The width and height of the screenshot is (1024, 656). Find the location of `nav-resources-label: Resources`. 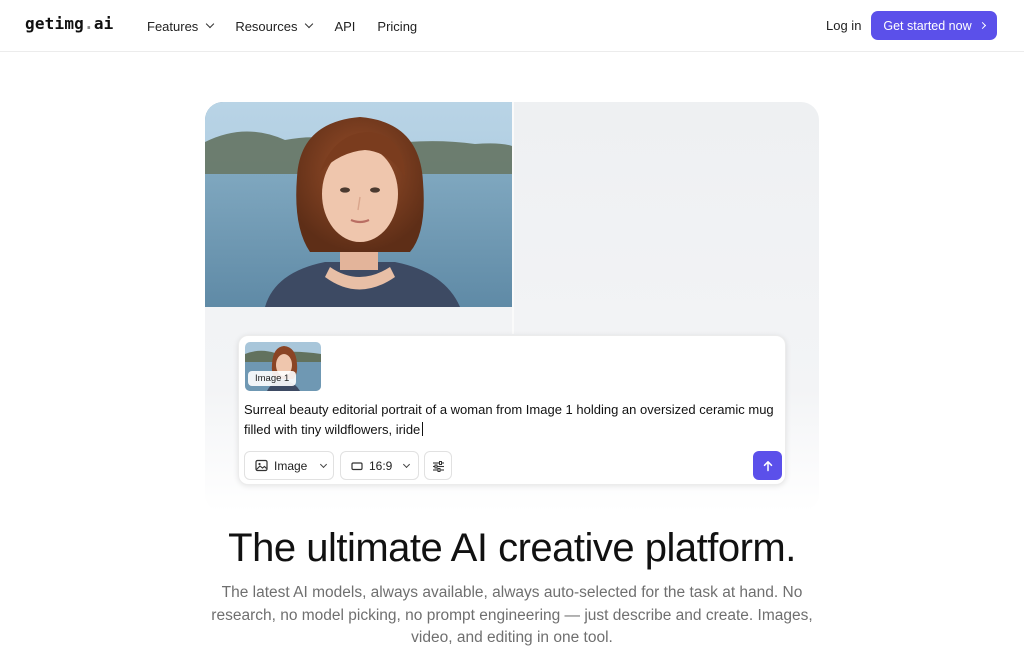

nav-resources-label: Resources is located at coordinates (266, 26).